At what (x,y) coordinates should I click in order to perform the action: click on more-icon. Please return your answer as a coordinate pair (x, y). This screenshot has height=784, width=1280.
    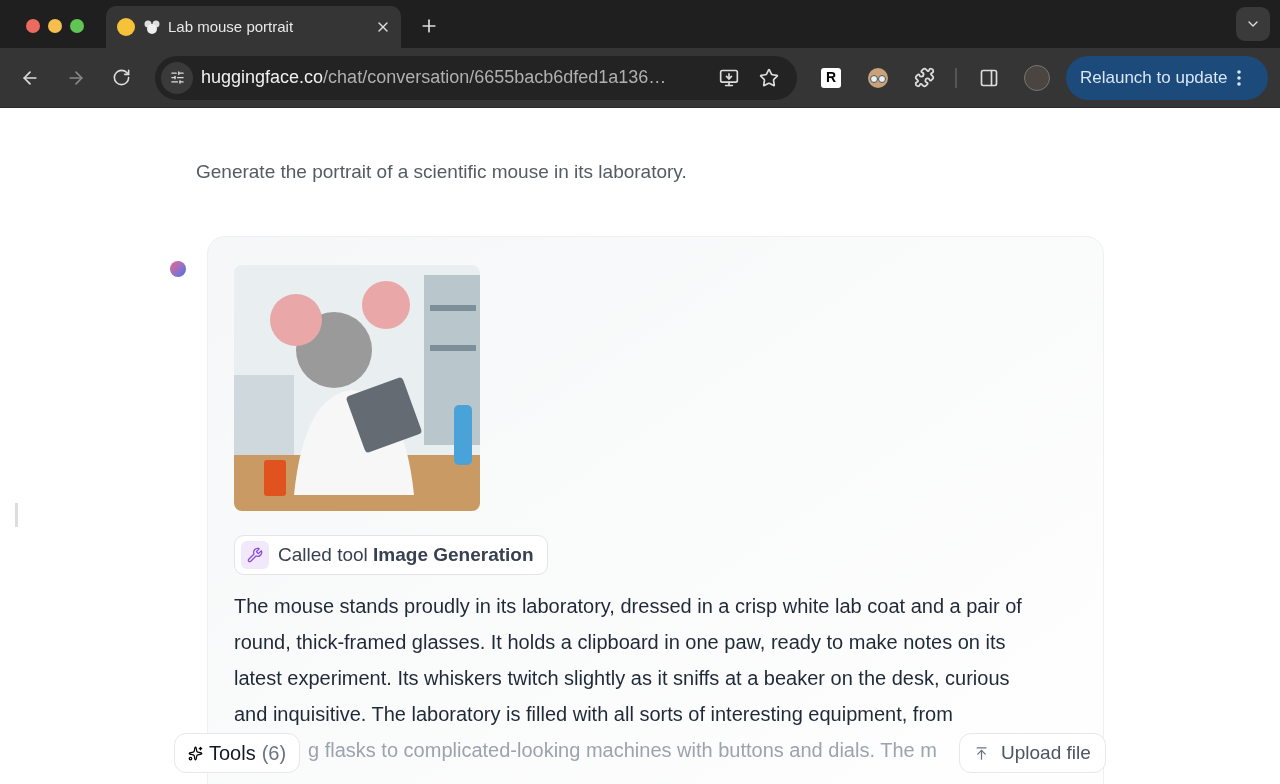
    Looking at the image, I should click on (1239, 77).